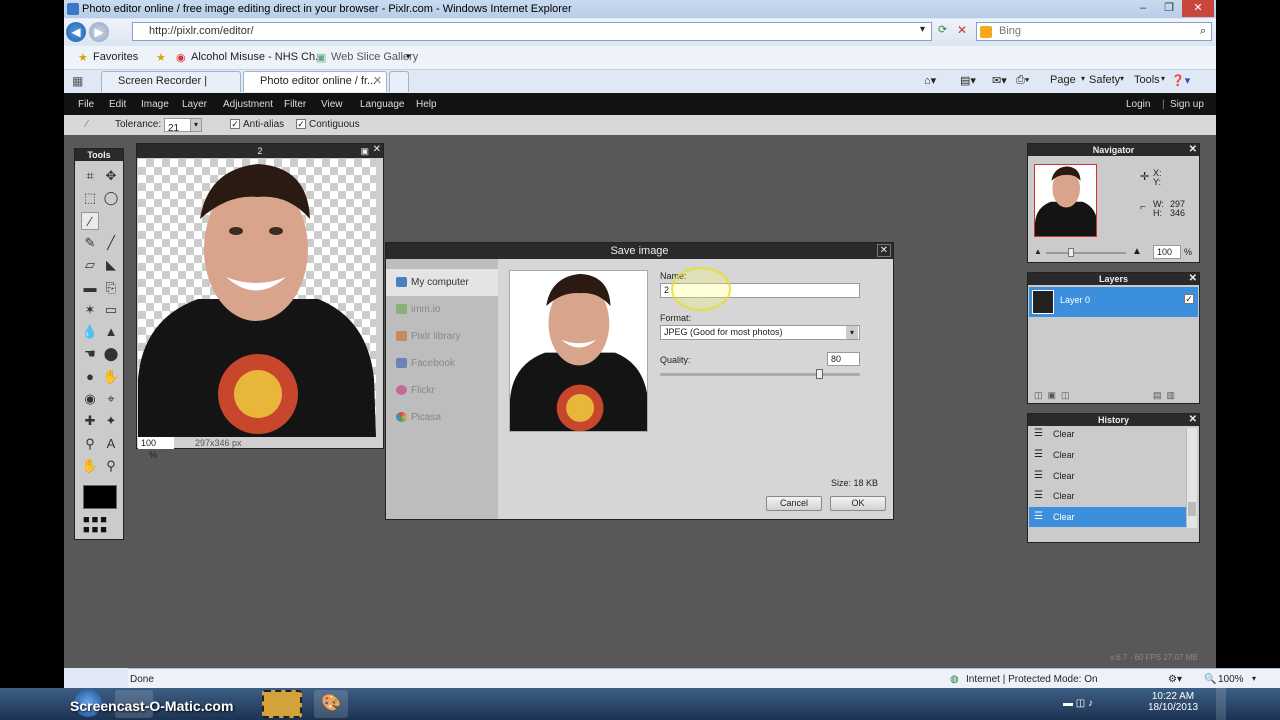 This screenshot has height=720, width=1280. Describe the element at coordinates (1147, 80) in the screenshot. I see `tools-menu: Tools` at that location.